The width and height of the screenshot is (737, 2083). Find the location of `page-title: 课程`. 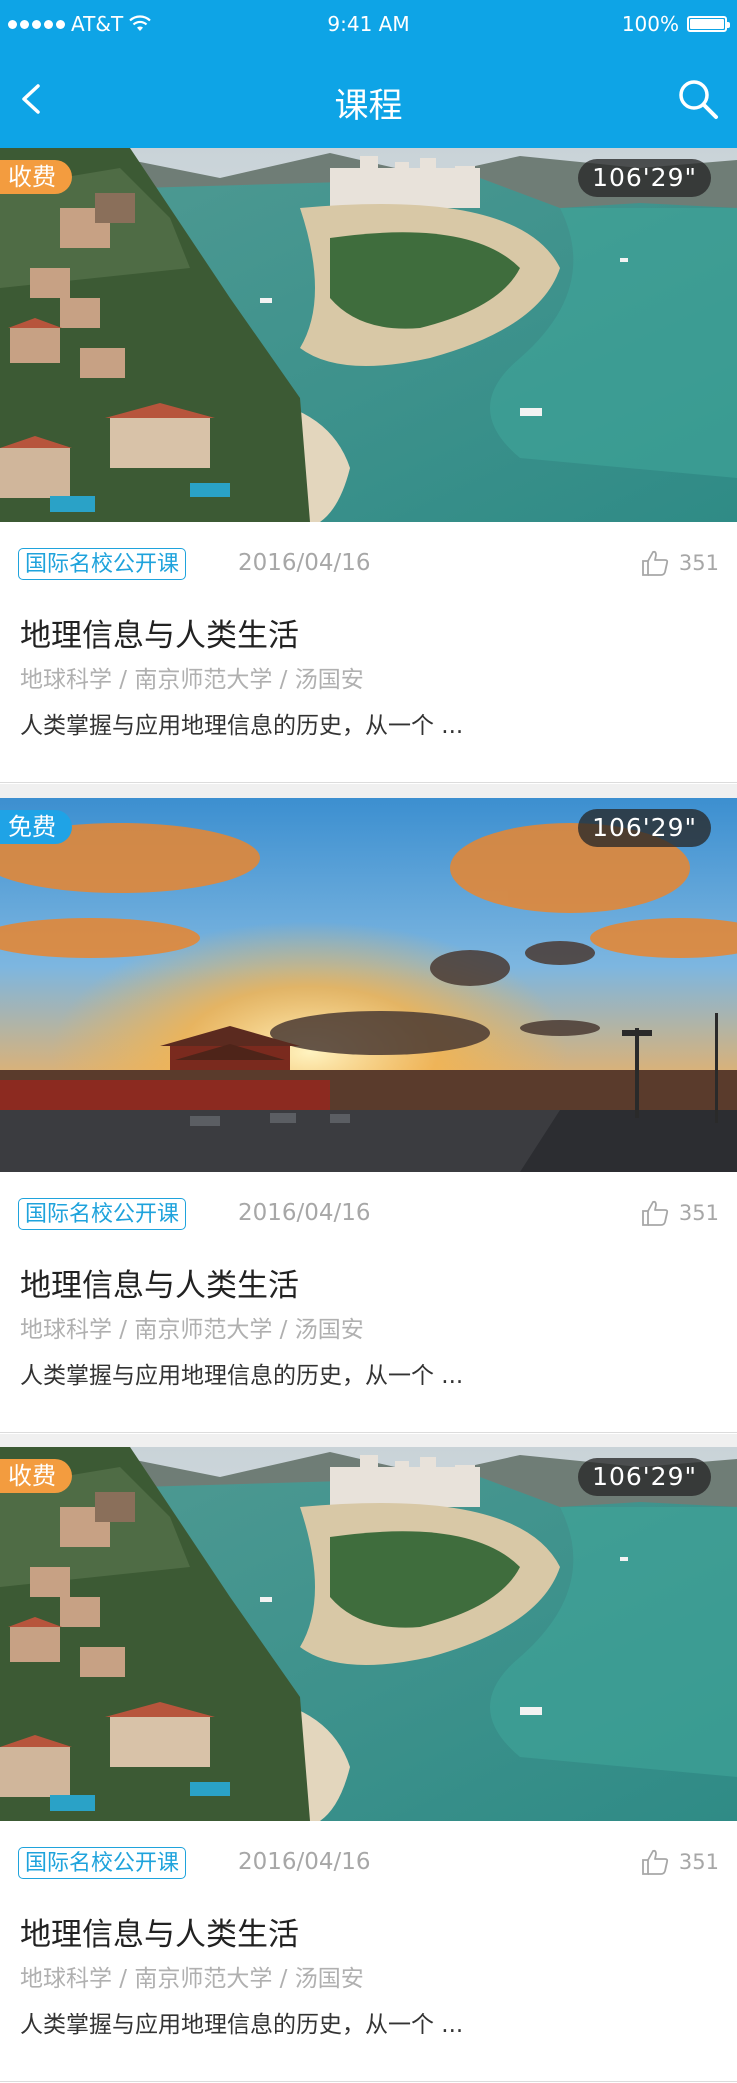

page-title: 课程 is located at coordinates (368, 106).